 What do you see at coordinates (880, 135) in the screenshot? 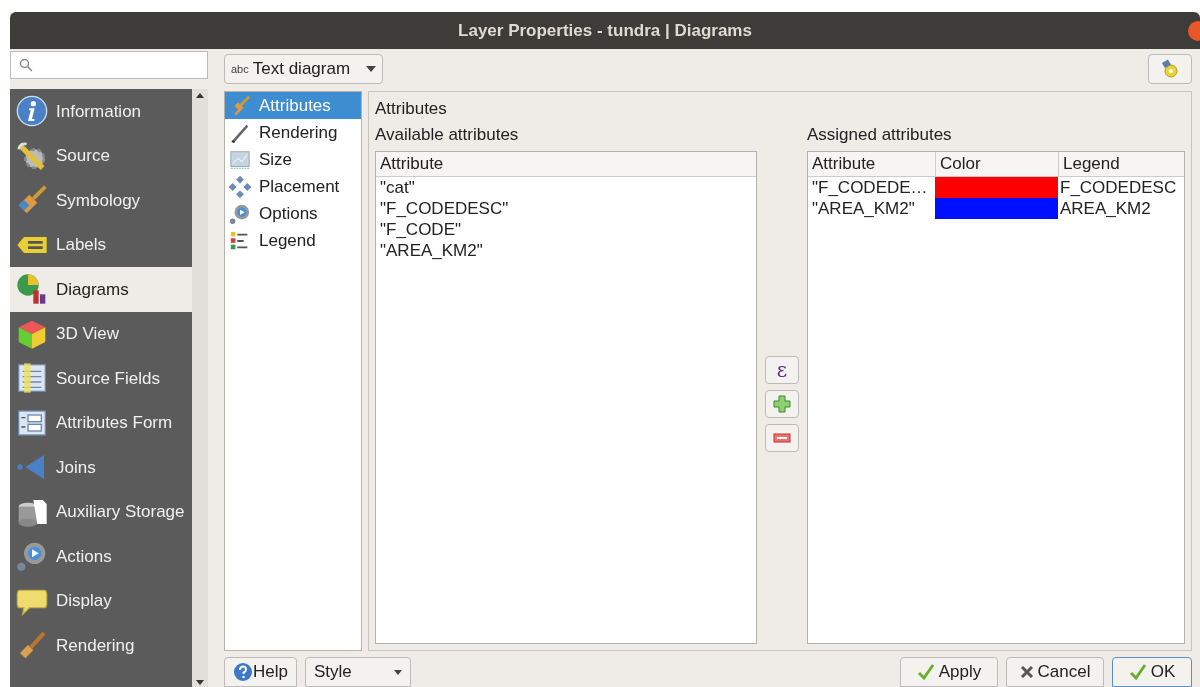
I see `section-title: Assigned attributes` at bounding box center [880, 135].